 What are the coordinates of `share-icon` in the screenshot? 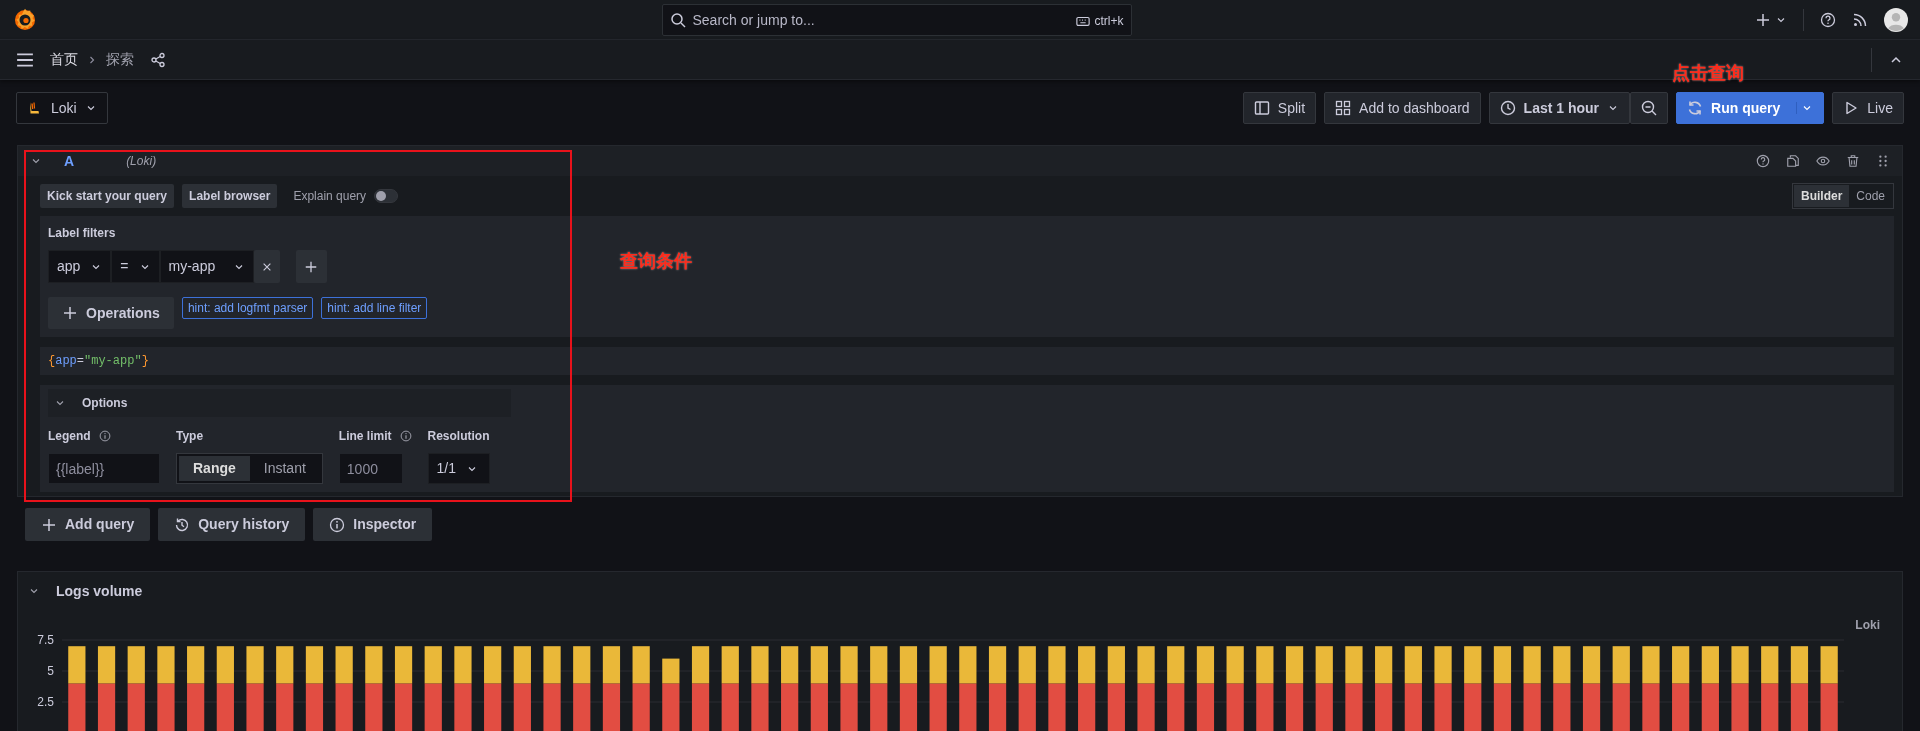 It's located at (158, 59).